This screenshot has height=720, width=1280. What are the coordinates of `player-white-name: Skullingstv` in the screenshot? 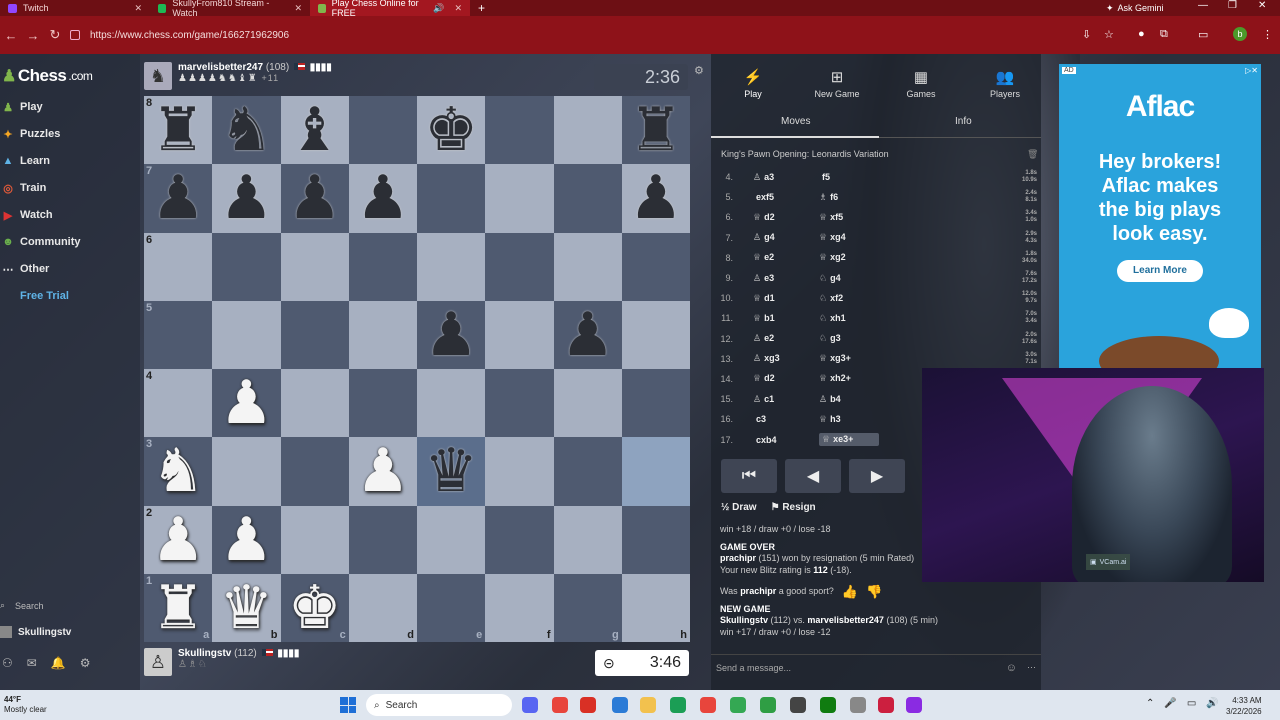 It's located at (744, 620).